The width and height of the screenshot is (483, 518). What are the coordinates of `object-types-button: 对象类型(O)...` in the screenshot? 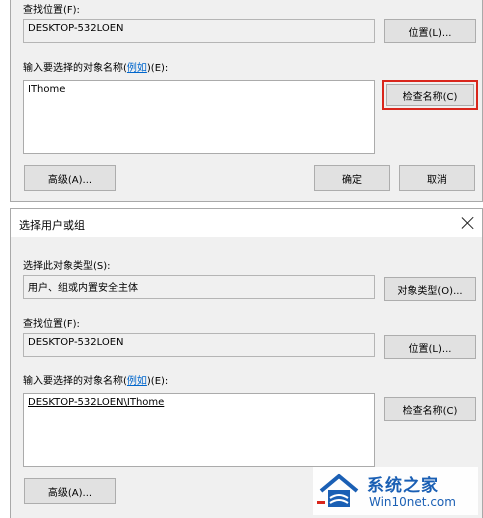 It's located at (430, 289).